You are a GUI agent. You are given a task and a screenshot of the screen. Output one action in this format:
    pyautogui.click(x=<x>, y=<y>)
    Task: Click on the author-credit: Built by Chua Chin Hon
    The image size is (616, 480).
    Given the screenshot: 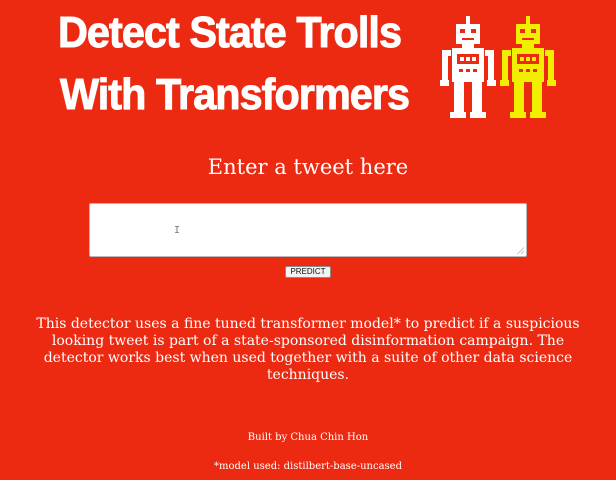 What is the action you would take?
    pyautogui.click(x=308, y=437)
    